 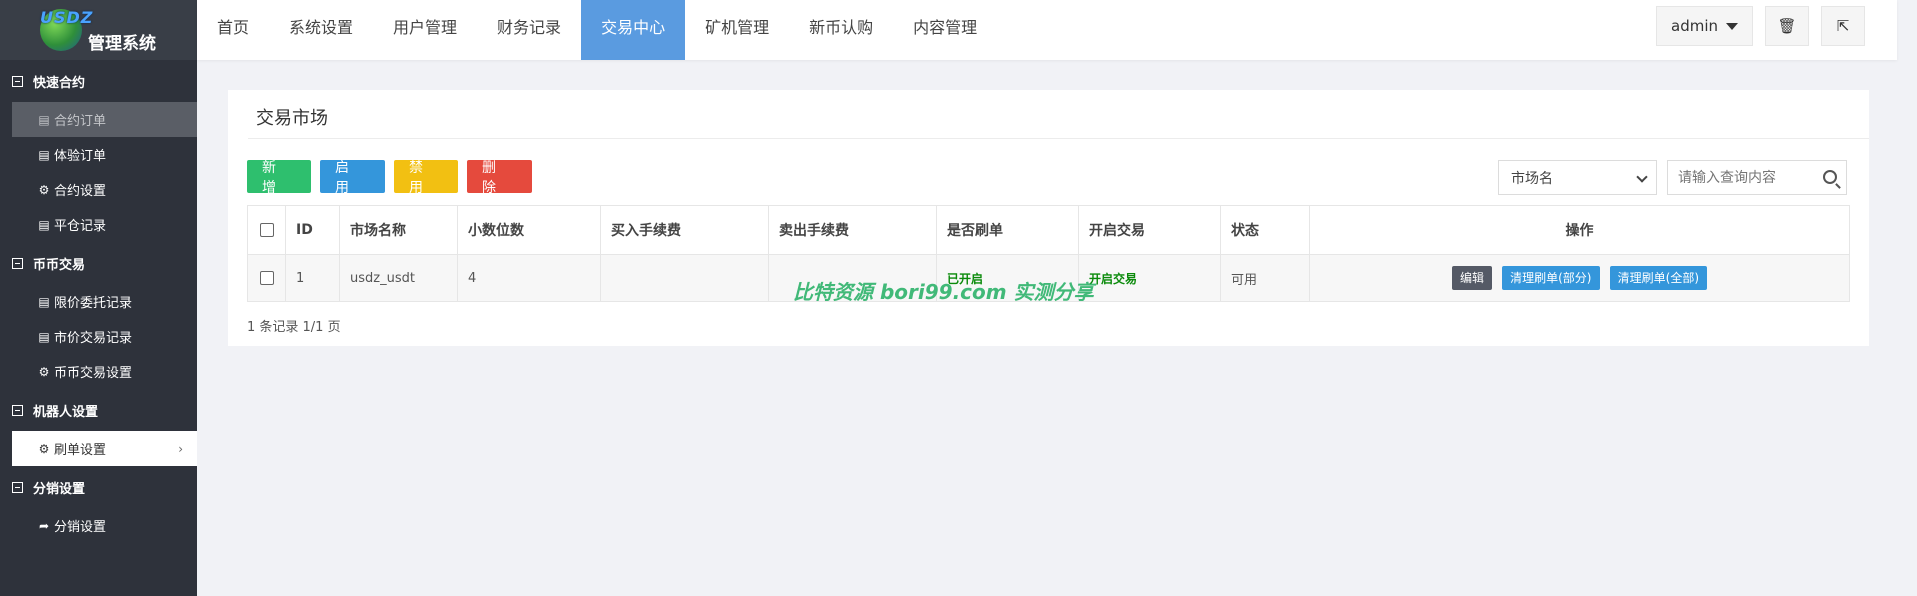 I want to click on cell-ops: 编辑 清理刷单(部分) 清理刷单(全部), so click(x=1579, y=278).